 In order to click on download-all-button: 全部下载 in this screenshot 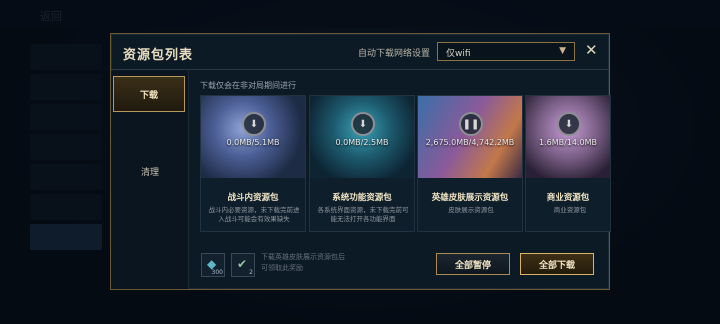, I will do `click(557, 264)`.